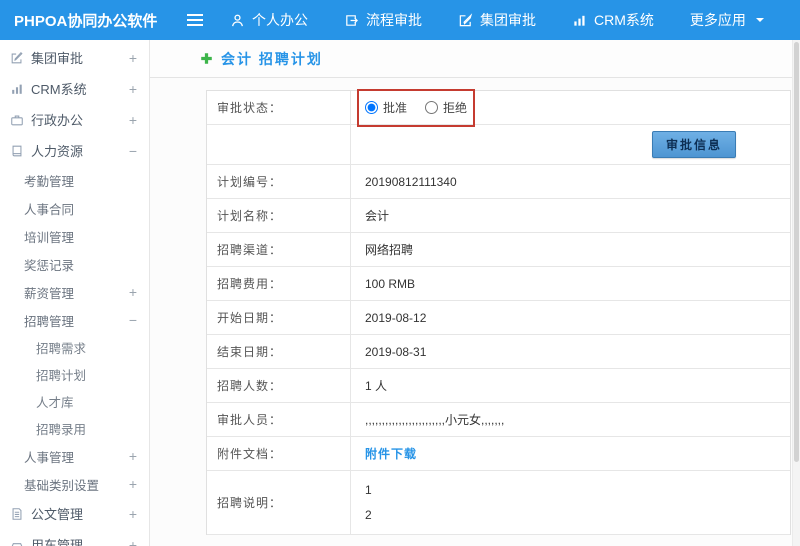 This screenshot has width=800, height=546. I want to click on page-title: 会计 招聘计划, so click(272, 58).